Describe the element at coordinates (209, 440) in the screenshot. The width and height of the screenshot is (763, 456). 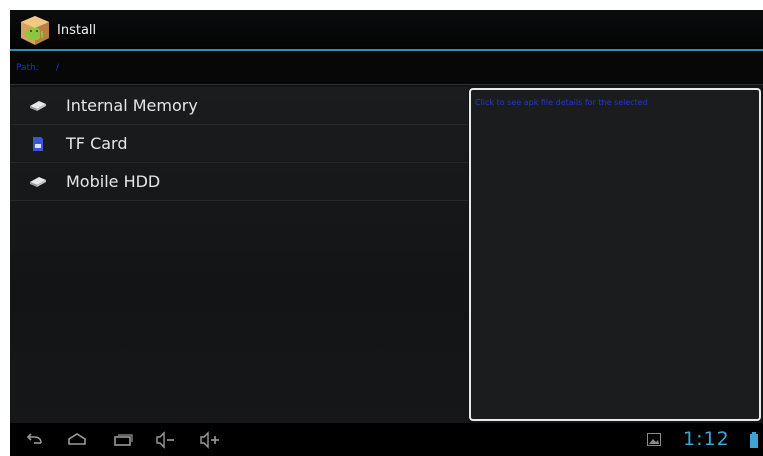
I see `volume-up-icon` at that location.